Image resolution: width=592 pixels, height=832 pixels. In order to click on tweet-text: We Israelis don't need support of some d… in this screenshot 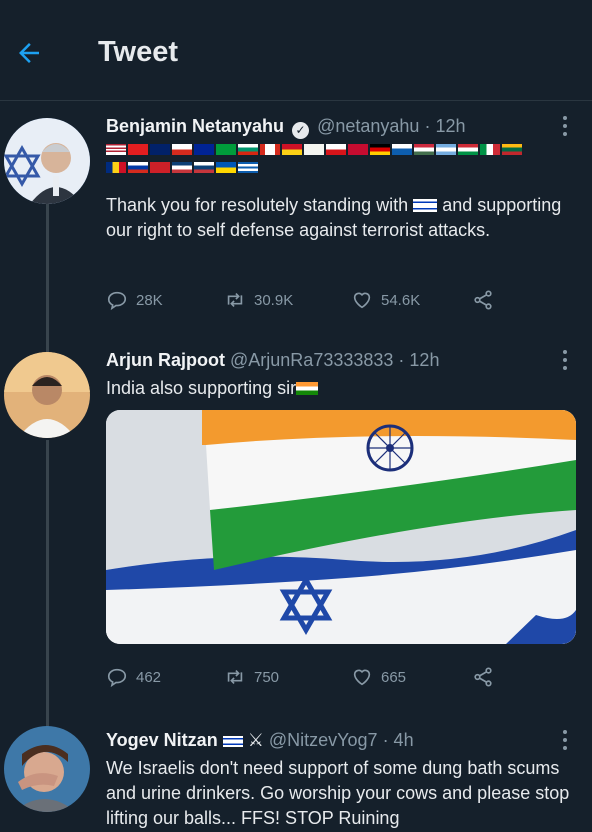, I will do `click(338, 793)`.